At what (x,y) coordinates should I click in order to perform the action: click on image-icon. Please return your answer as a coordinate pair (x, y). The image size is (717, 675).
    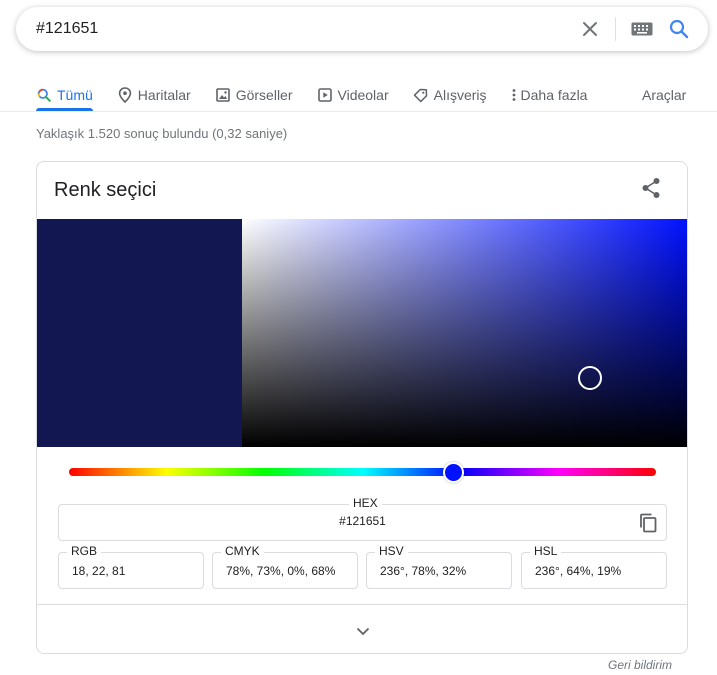
    Looking at the image, I should click on (223, 95).